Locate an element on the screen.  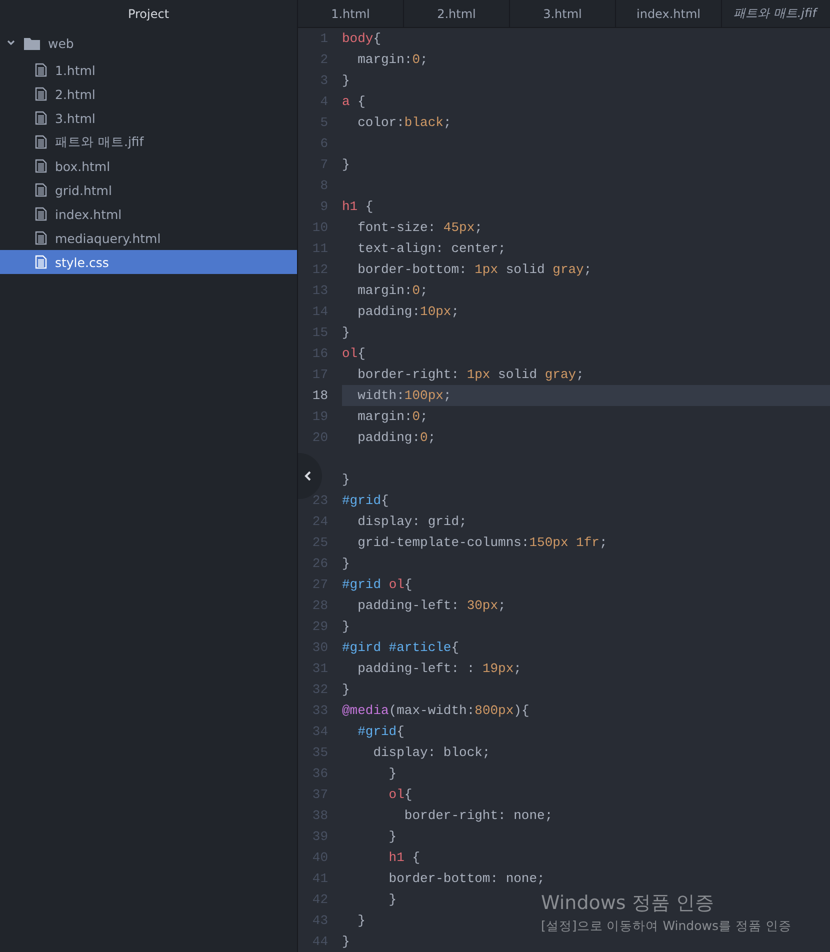
code-line: border-bottom: 1px solid gray; is located at coordinates (474, 269).